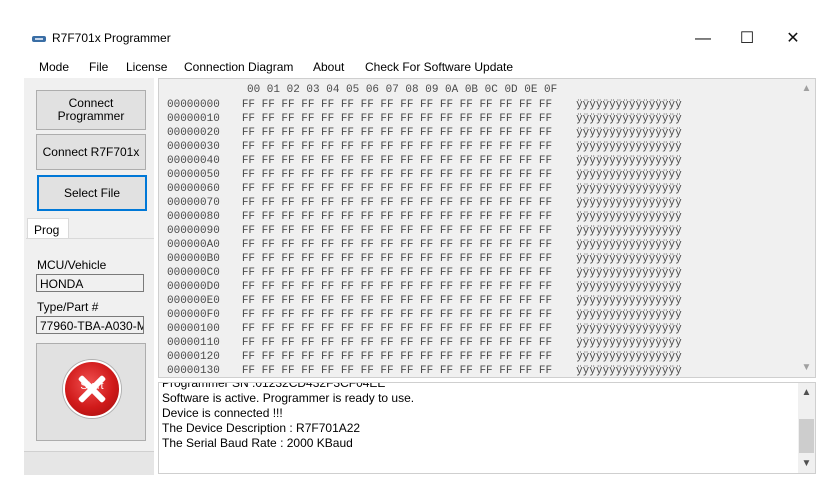 The image size is (840, 498). What do you see at coordinates (193, 259) in the screenshot?
I see `hex-offset: 000000B0` at bounding box center [193, 259].